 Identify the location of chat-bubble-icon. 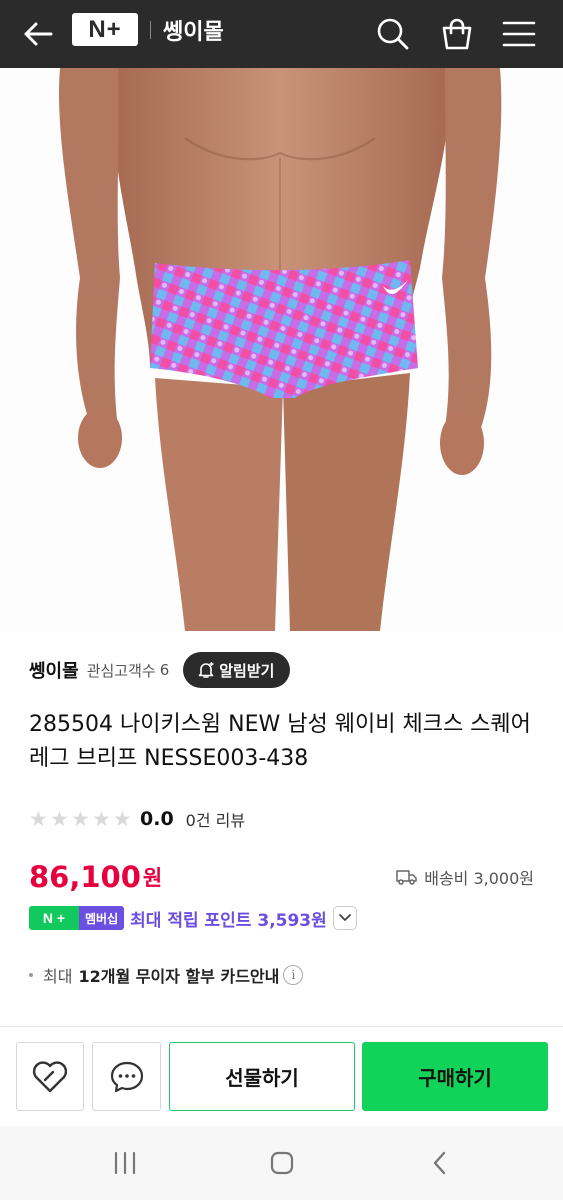
(126, 1076).